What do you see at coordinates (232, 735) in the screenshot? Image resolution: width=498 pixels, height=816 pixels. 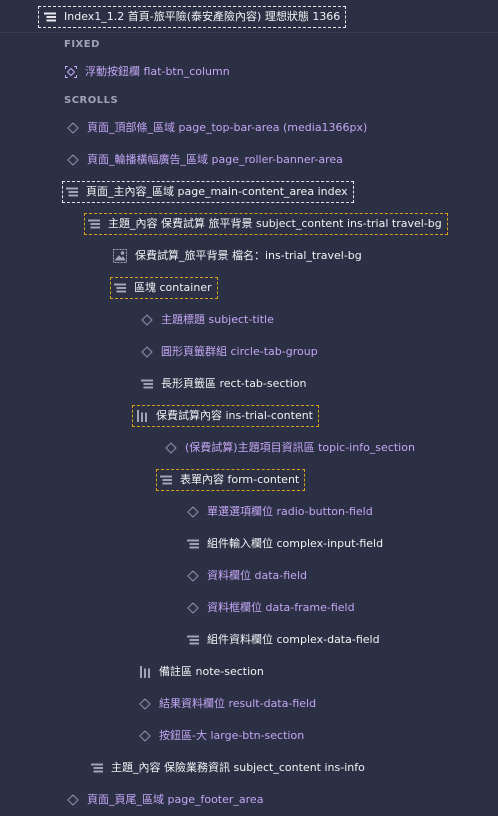 I see `layer-label: 按鈕區-大 large-btn-section` at bounding box center [232, 735].